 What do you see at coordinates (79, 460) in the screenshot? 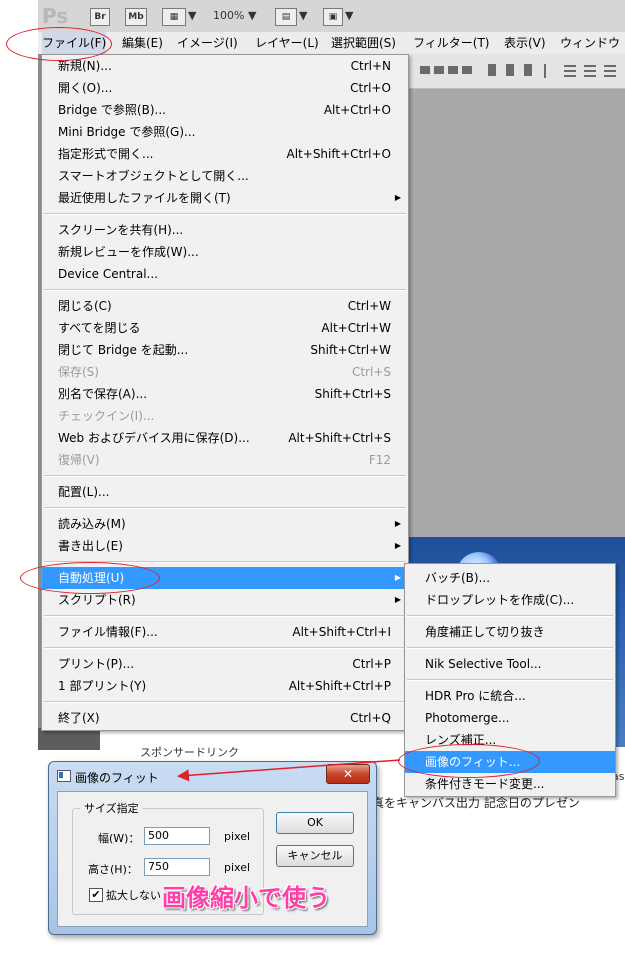
I see `menu-item-label: 復帰(V)` at bounding box center [79, 460].